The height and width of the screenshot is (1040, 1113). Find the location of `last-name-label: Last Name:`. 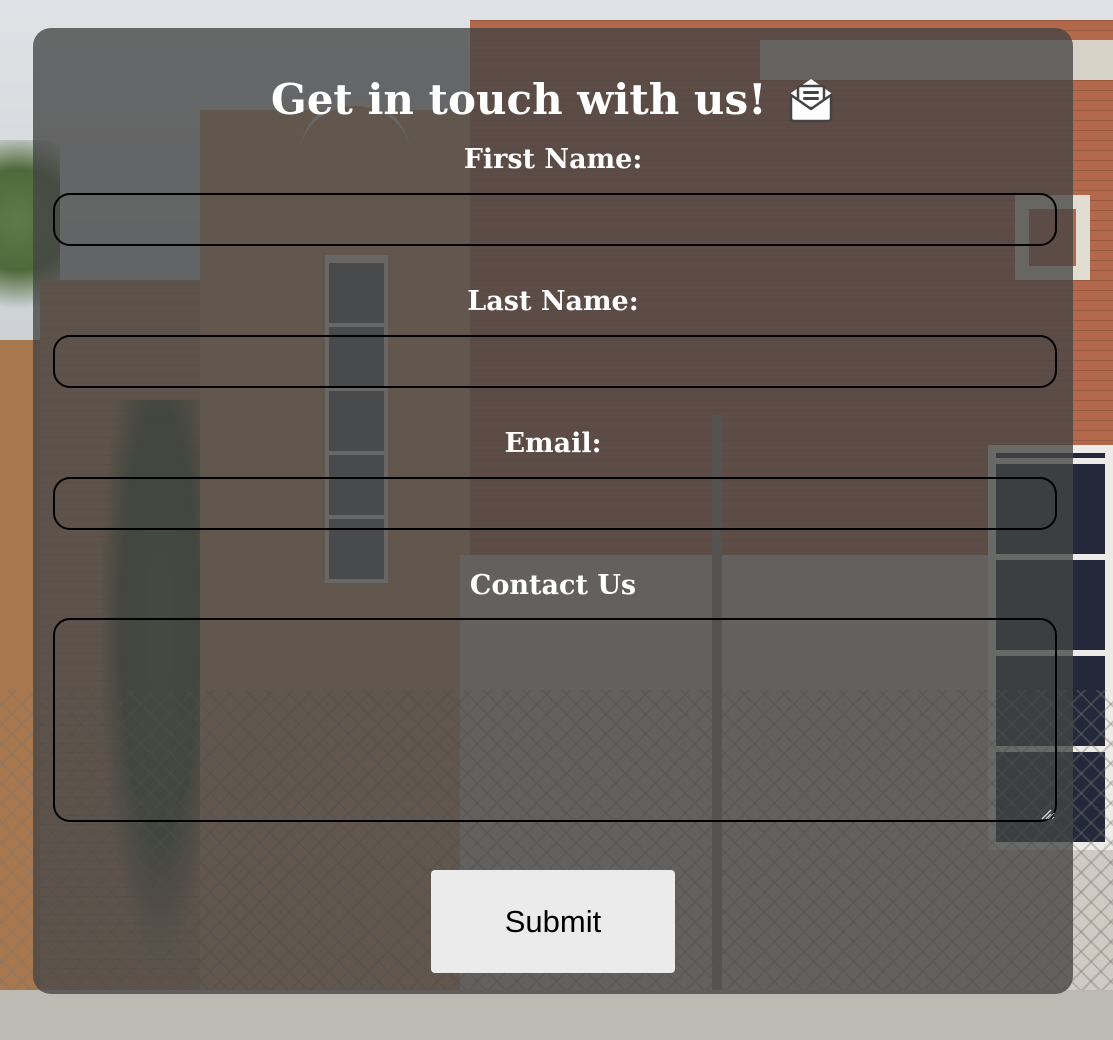

last-name-label: Last Name: is located at coordinates (553, 301).